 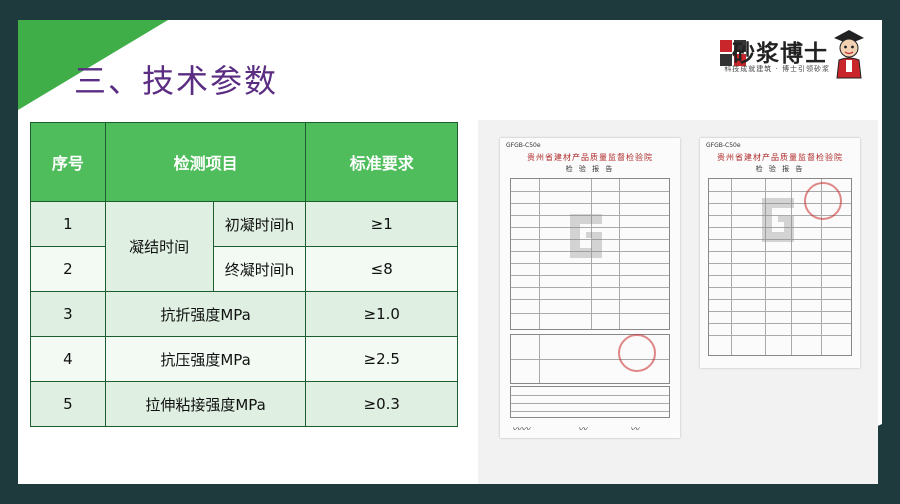 I want to click on table-row: 3 抗折强度MPa ≥1.0, so click(x=244, y=314).